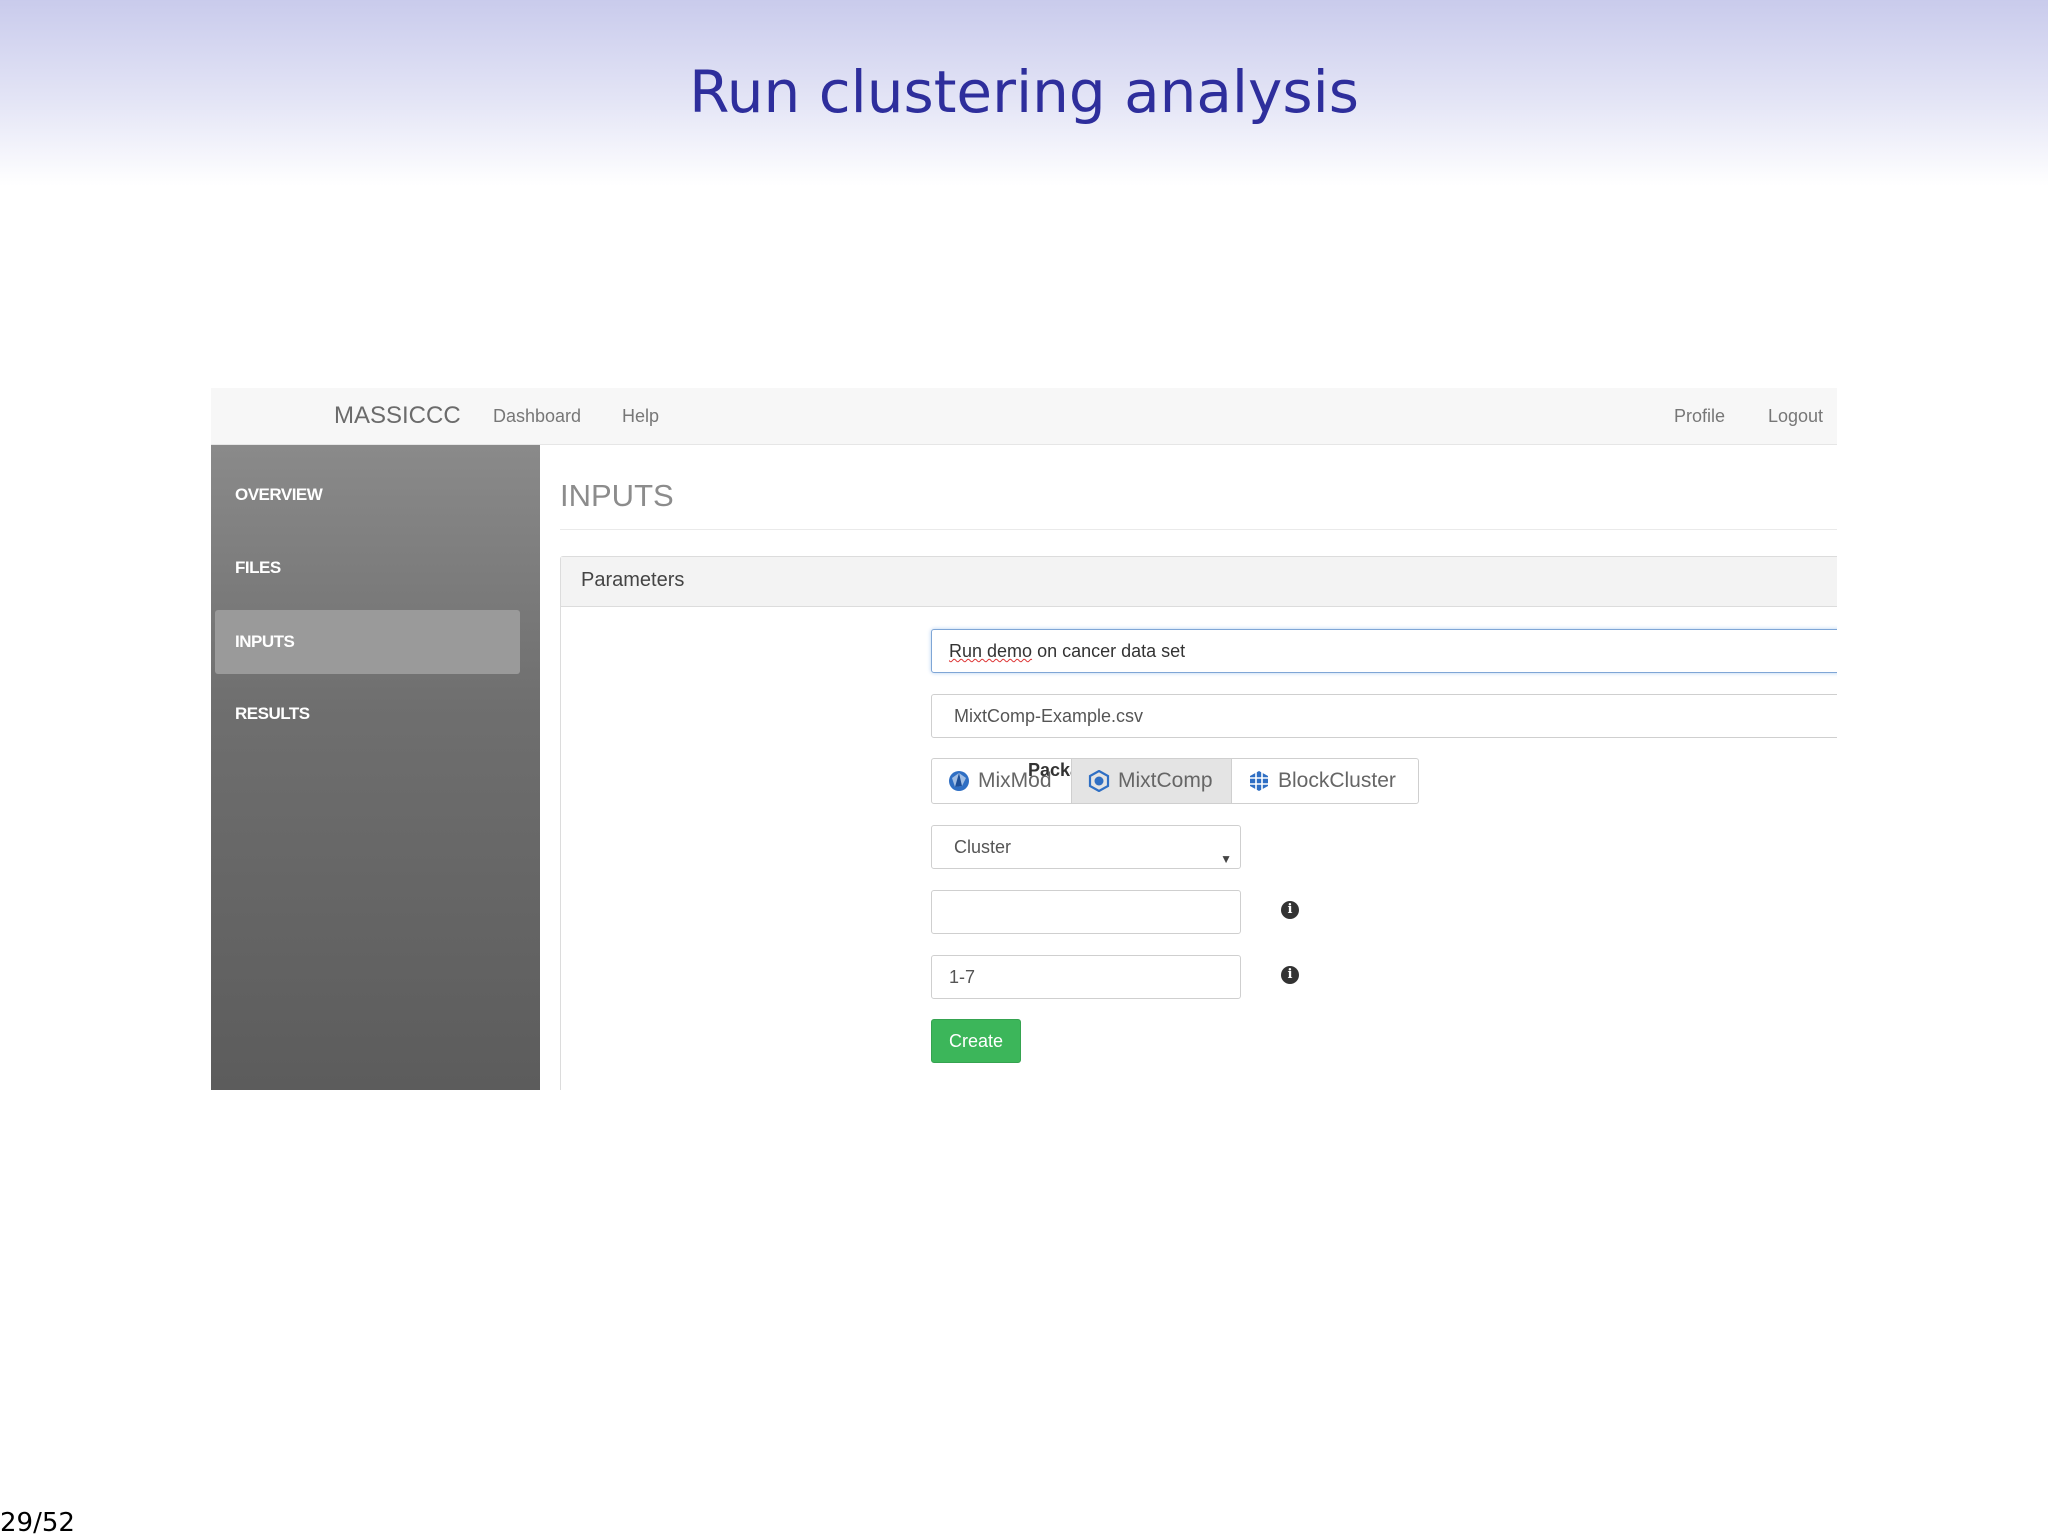  Describe the element at coordinates (1086, 977) in the screenshot. I see `cluster-groups-input: 1-7` at that location.